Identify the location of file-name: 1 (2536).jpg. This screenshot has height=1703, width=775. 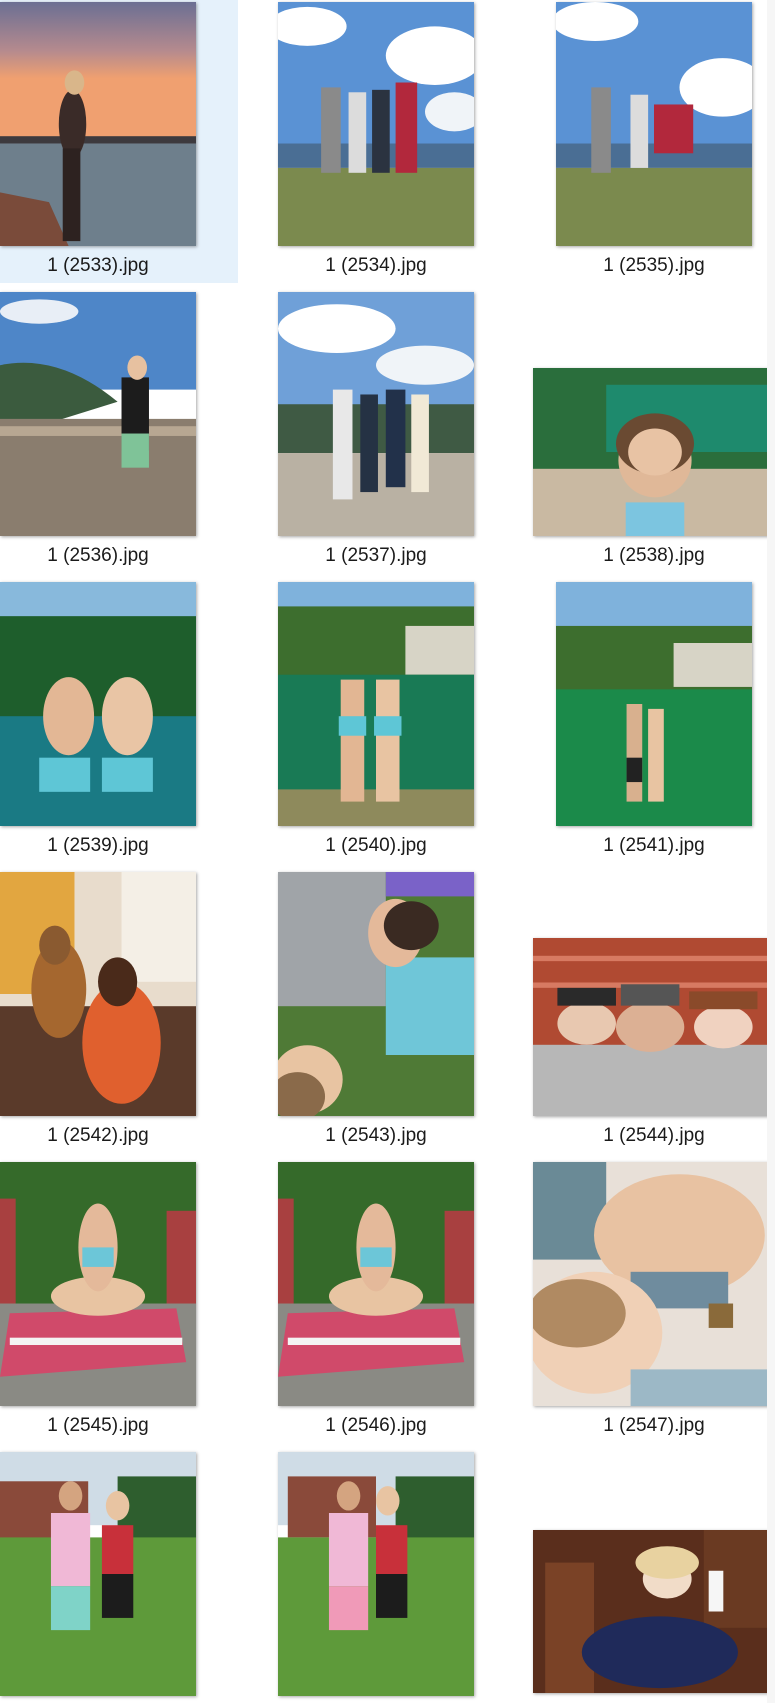
(98, 555).